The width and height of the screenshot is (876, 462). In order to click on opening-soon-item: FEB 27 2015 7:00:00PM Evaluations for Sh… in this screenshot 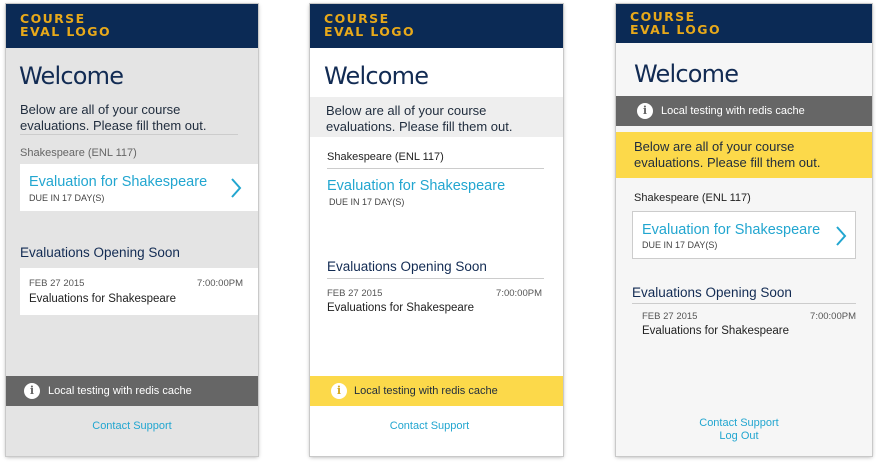, I will do `click(139, 291)`.